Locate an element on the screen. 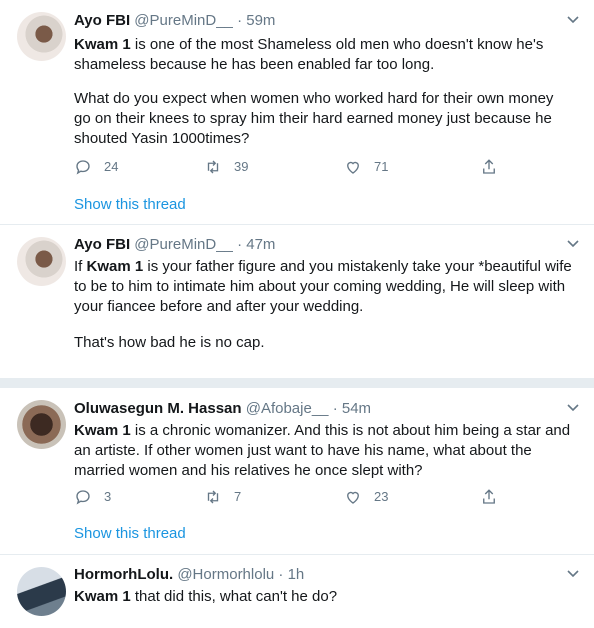  retweet-count: 39 is located at coordinates (241, 166).